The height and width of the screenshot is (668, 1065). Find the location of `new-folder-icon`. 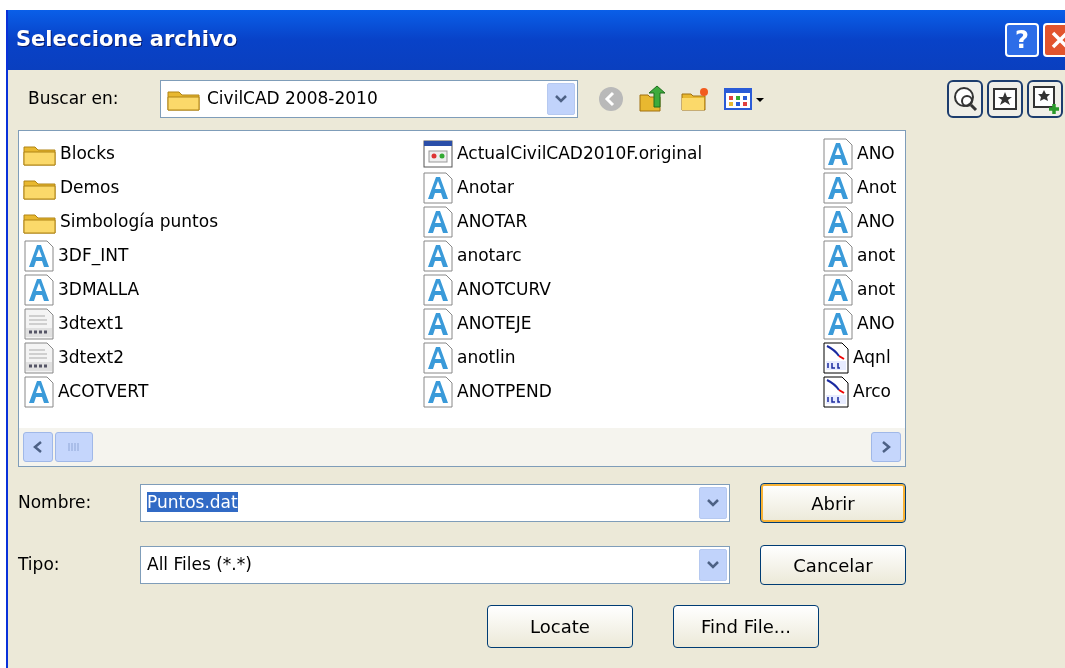

new-folder-icon is located at coordinates (695, 99).